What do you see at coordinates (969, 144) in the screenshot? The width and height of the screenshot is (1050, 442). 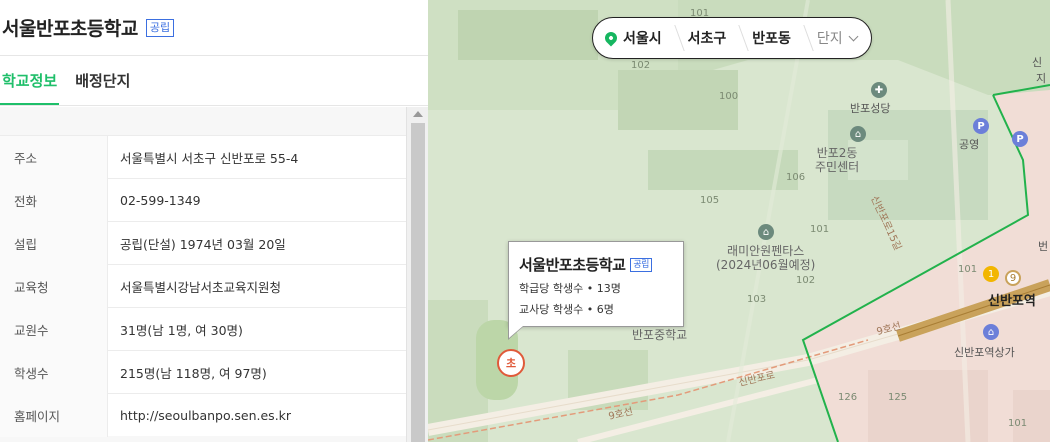 I see `map-label-parking: 공영` at bounding box center [969, 144].